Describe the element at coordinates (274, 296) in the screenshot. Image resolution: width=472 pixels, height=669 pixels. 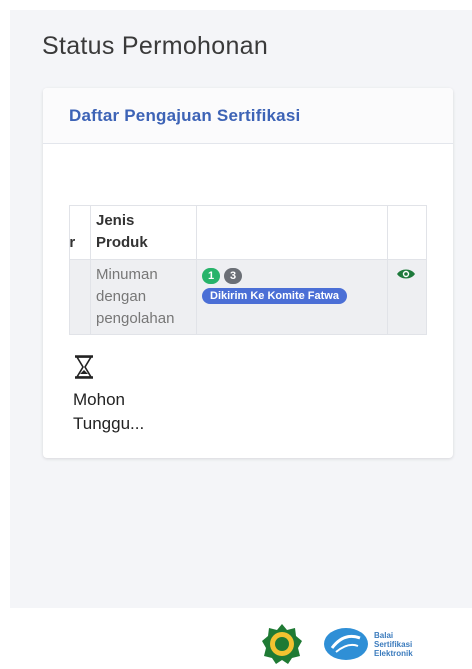
I see `status-badge: Dikirim Ke Komite Fatwa` at that location.